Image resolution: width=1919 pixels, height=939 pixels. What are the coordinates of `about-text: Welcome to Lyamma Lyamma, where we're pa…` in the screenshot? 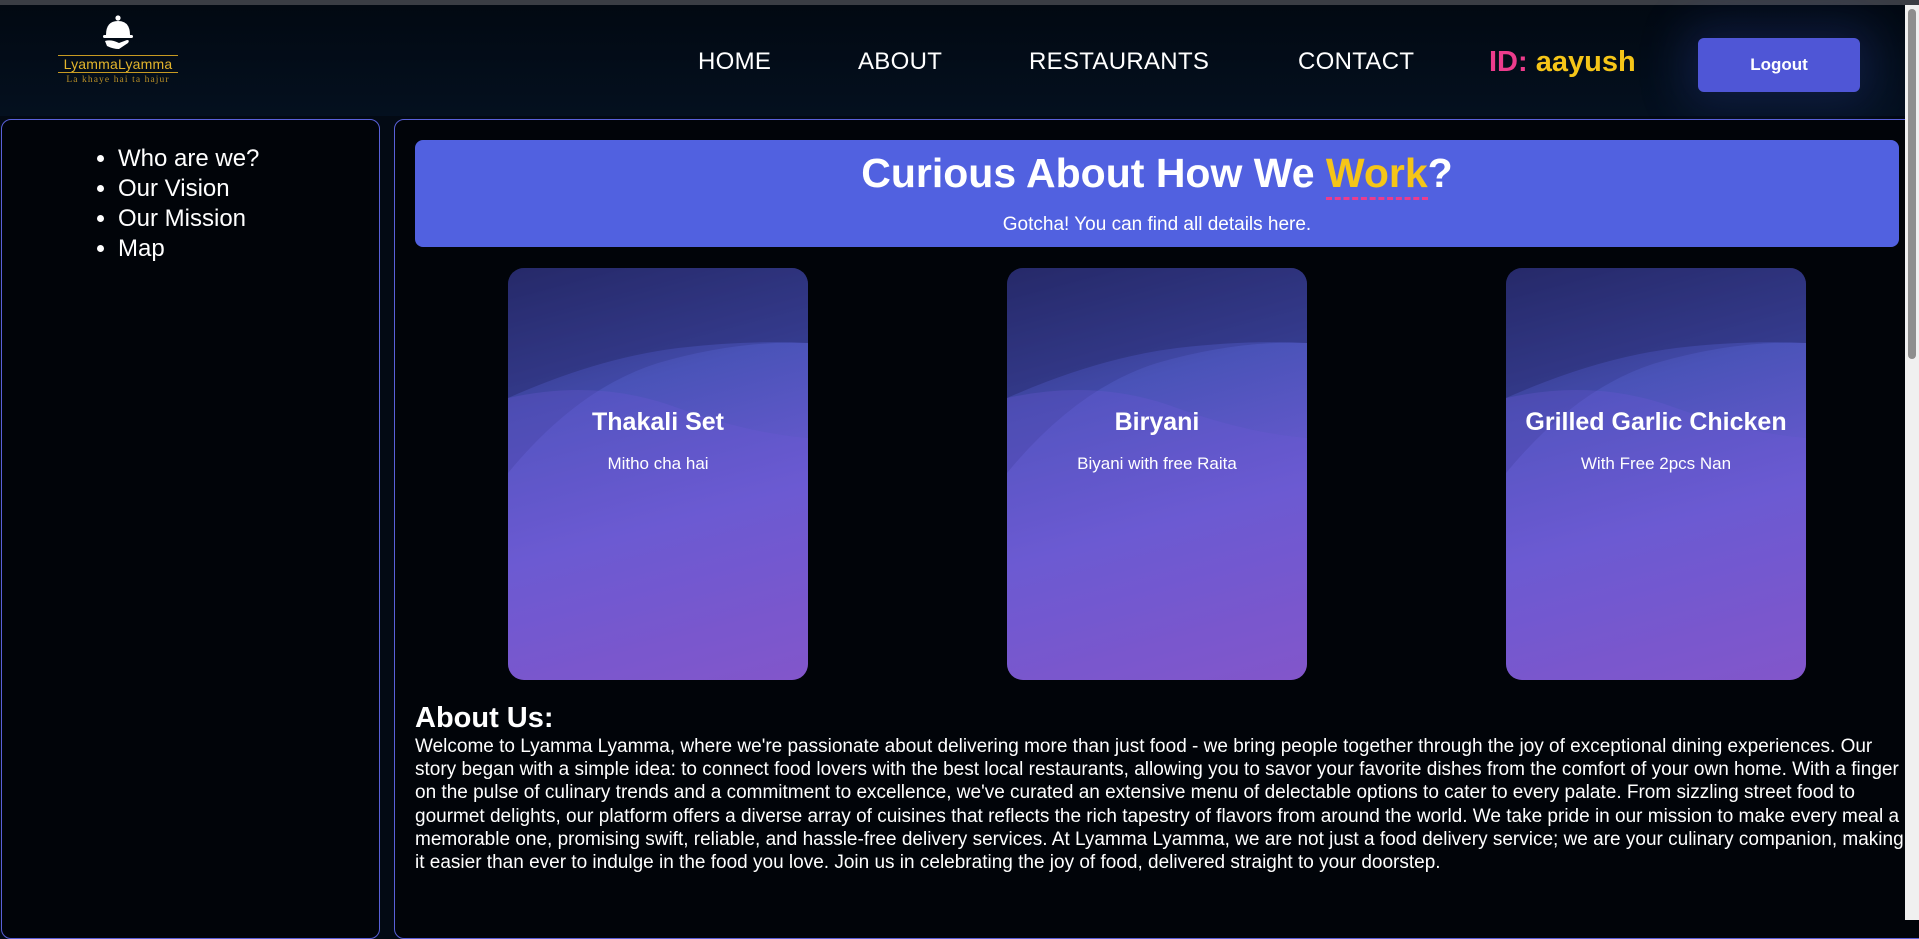 It's located at (1159, 805).